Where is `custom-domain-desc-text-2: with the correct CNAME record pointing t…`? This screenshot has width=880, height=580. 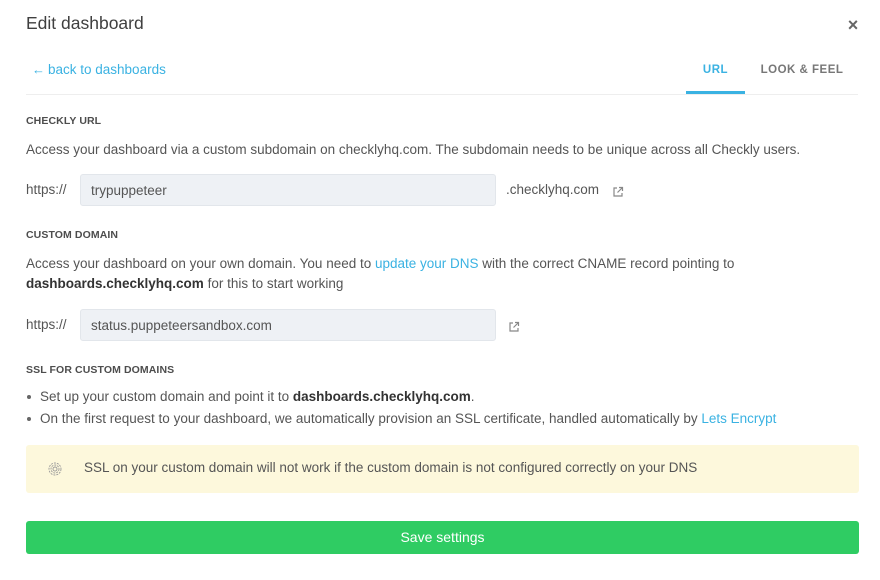 custom-domain-desc-text-2: with the correct CNAME record pointing t… is located at coordinates (606, 263).